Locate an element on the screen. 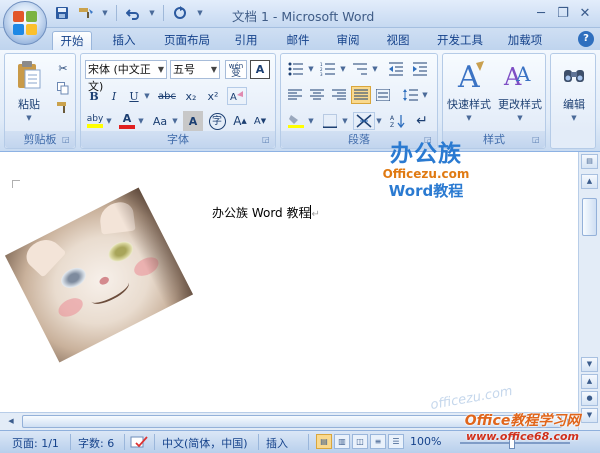  close-icon: ✕ is located at coordinates (585, 13).